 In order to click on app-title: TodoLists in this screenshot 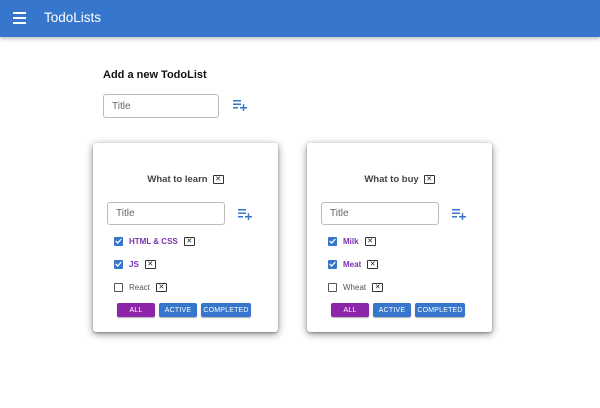, I will do `click(73, 17)`.